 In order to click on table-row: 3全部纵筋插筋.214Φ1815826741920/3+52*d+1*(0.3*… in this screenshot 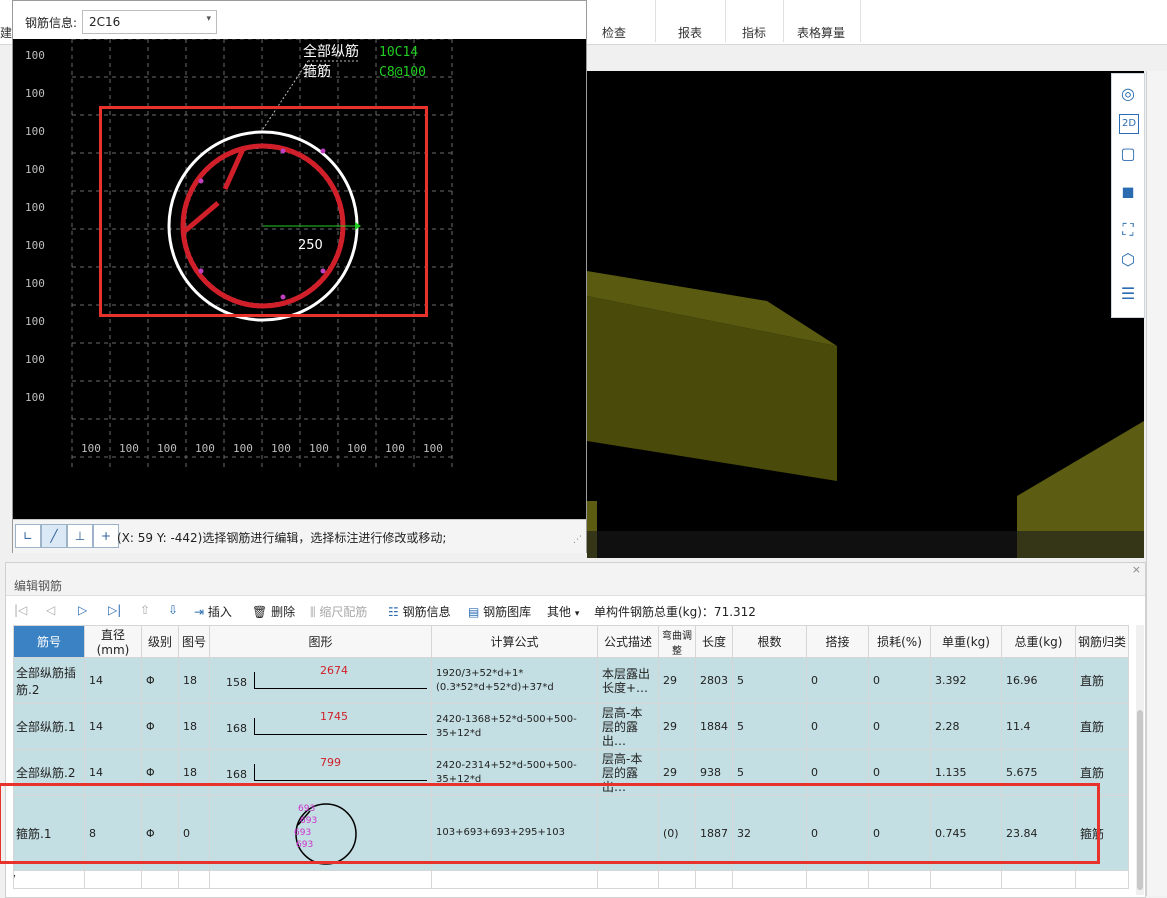, I will do `click(571, 680)`.